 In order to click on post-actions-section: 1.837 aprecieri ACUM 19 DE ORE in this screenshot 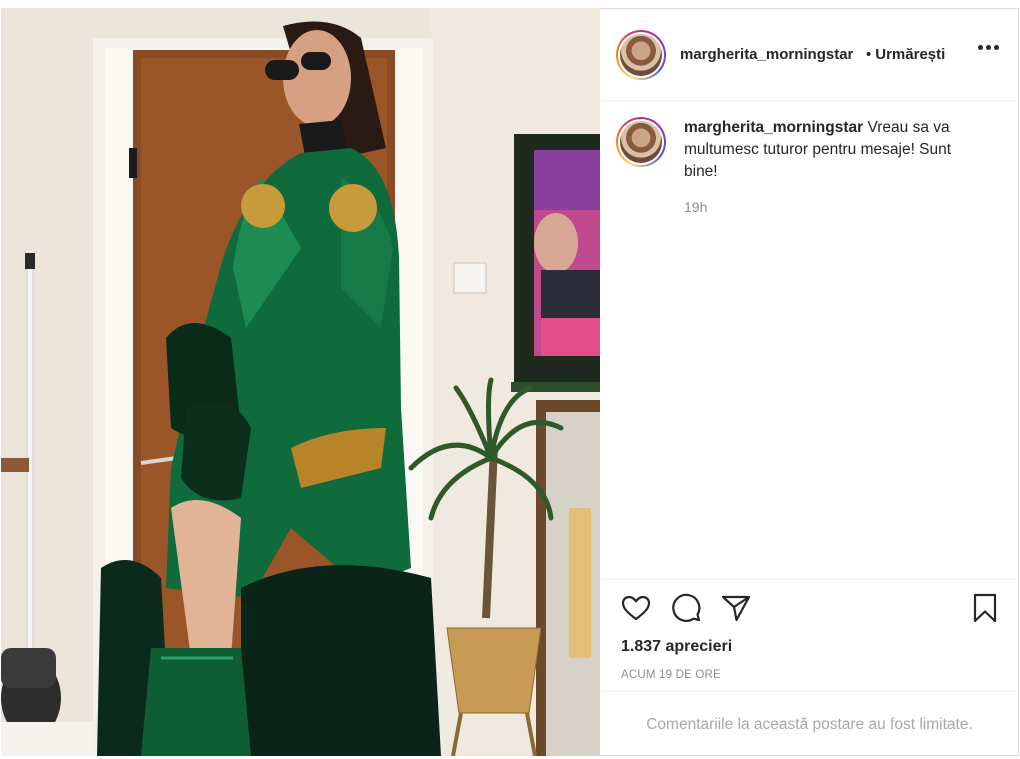, I will do `click(809, 635)`.